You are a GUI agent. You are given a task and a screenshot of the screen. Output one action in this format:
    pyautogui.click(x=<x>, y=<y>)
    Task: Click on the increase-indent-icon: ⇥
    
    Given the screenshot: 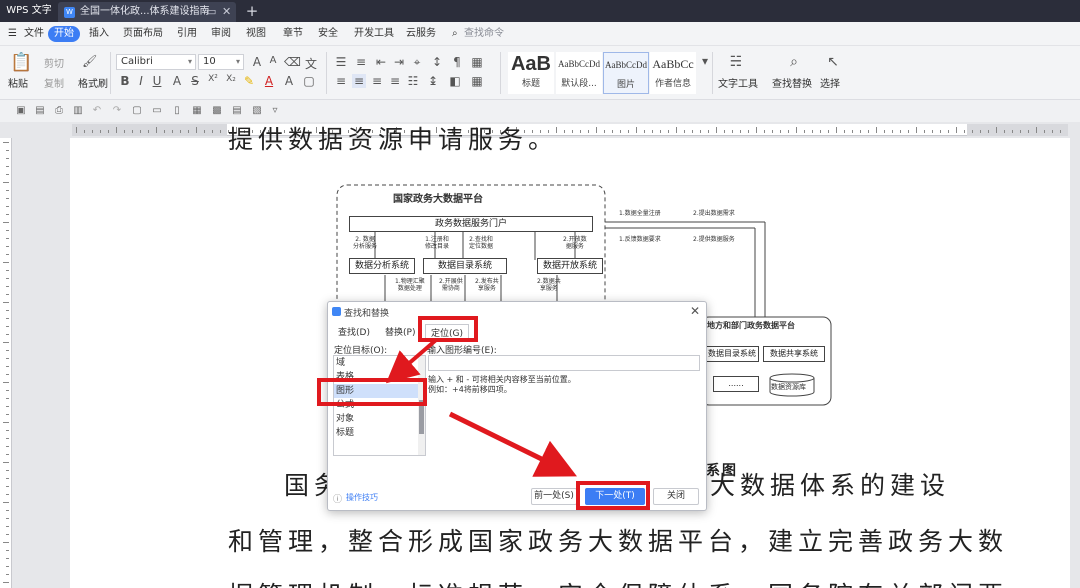 What is the action you would take?
    pyautogui.click(x=399, y=62)
    